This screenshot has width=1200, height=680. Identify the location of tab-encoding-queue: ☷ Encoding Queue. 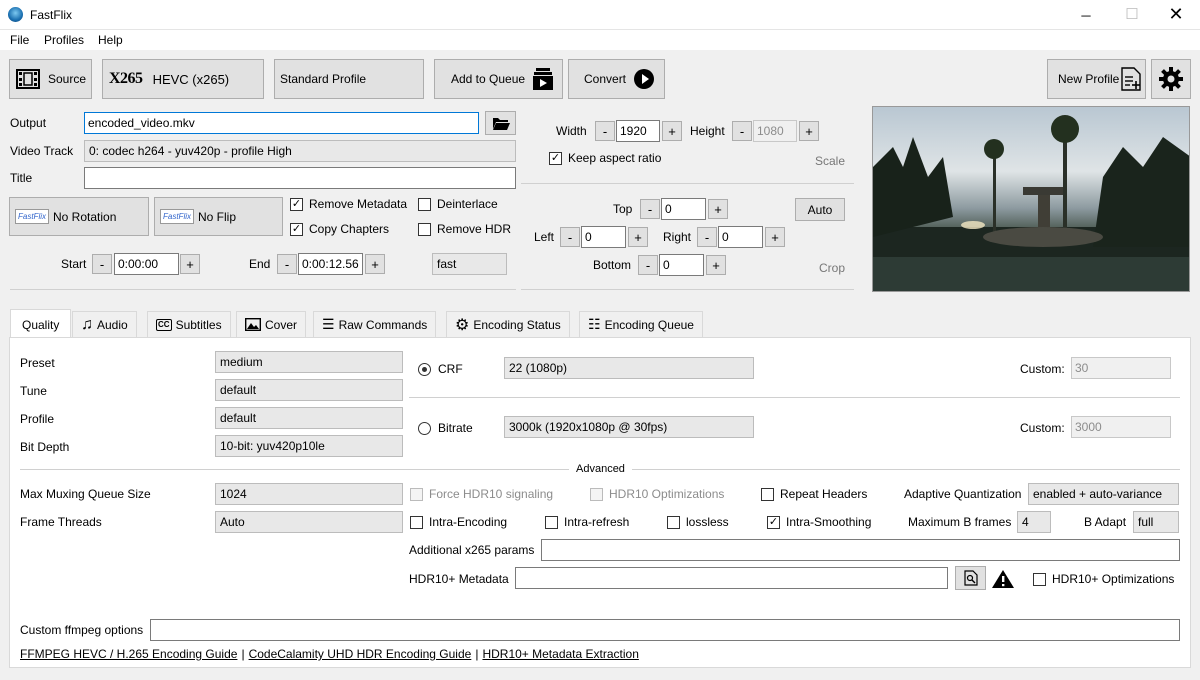
(641, 324).